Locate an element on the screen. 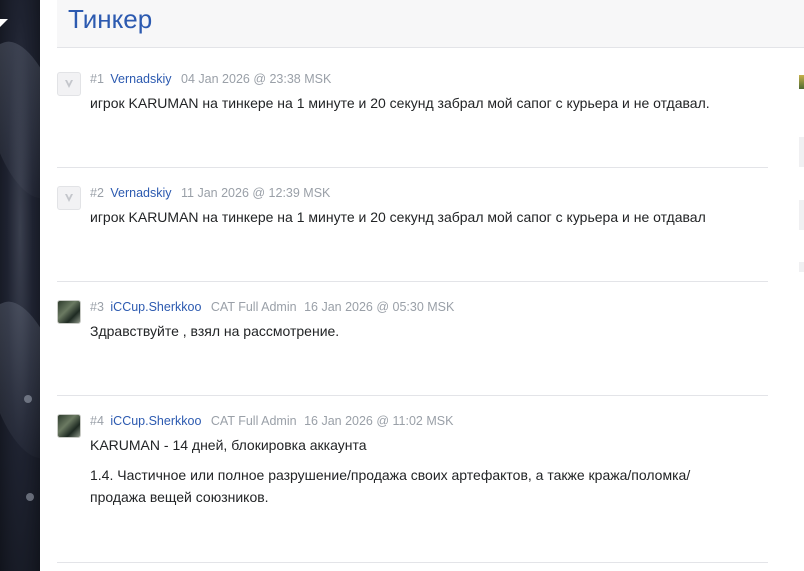 This screenshot has width=804, height=571. post-number: #2 is located at coordinates (97, 193).